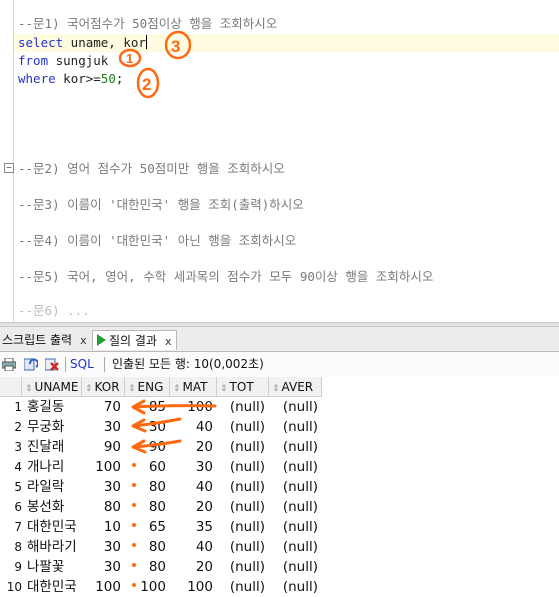 Image resolution: width=559 pixels, height=597 pixels. Describe the element at coordinates (279, 339) in the screenshot. I see `output-tab-bar: 스크립트 출력 x 질의 결과 x` at that location.